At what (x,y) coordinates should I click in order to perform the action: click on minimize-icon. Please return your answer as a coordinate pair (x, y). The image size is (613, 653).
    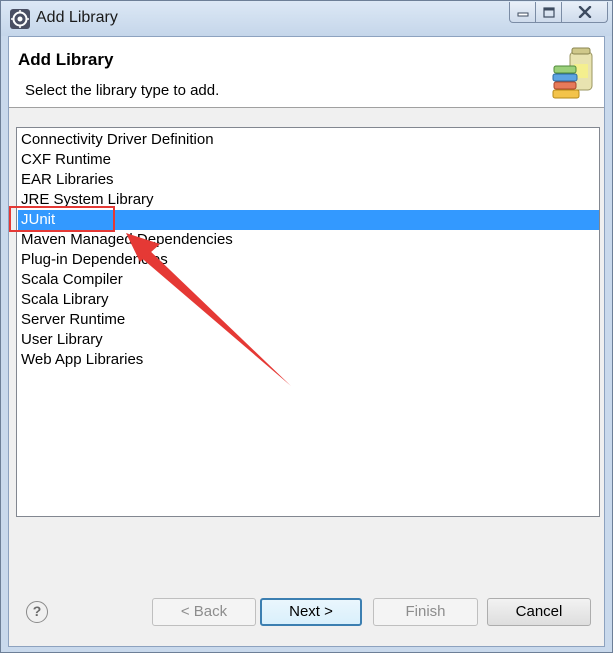
    Looking at the image, I should click on (522, 14).